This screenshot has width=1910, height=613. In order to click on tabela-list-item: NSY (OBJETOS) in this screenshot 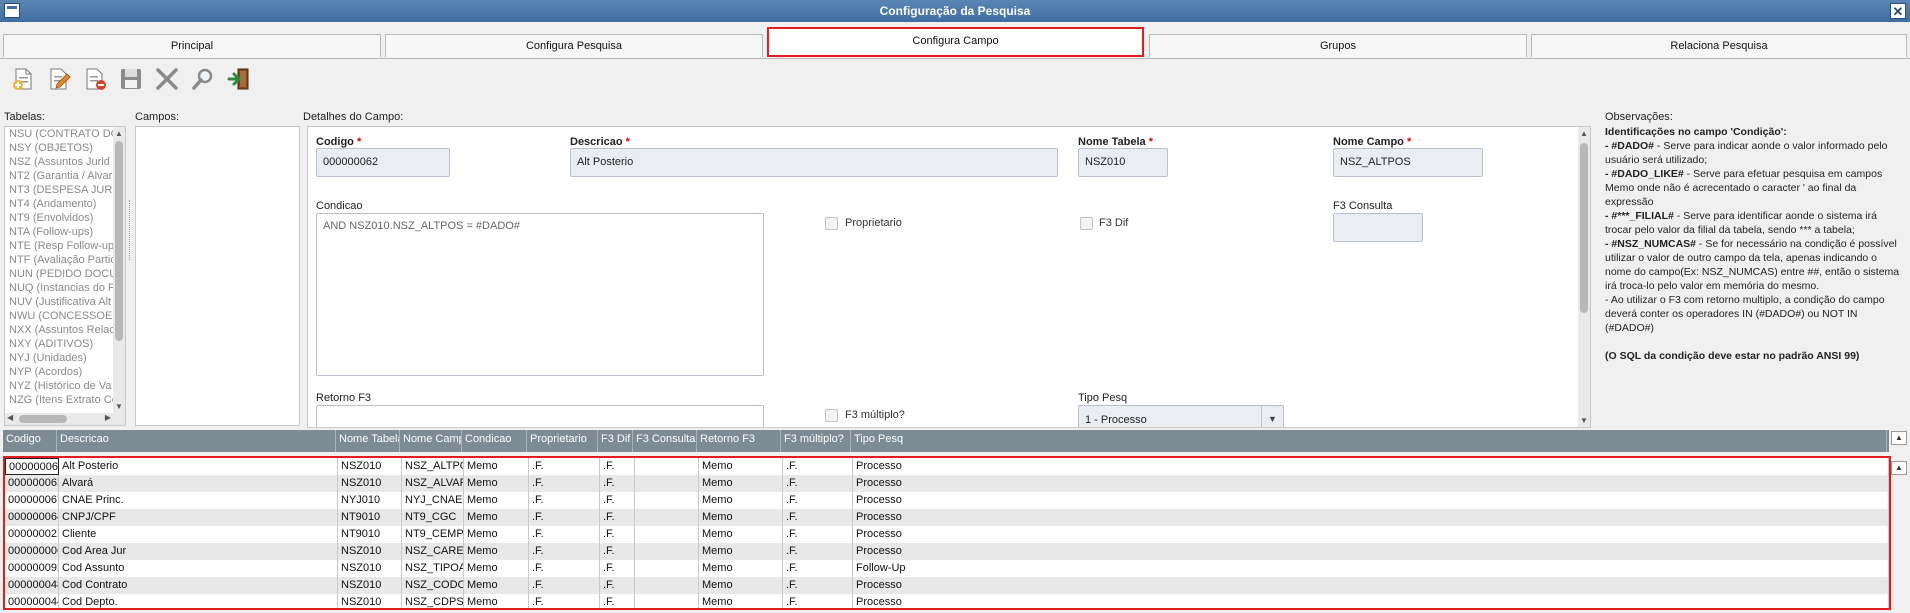, I will do `click(59, 148)`.